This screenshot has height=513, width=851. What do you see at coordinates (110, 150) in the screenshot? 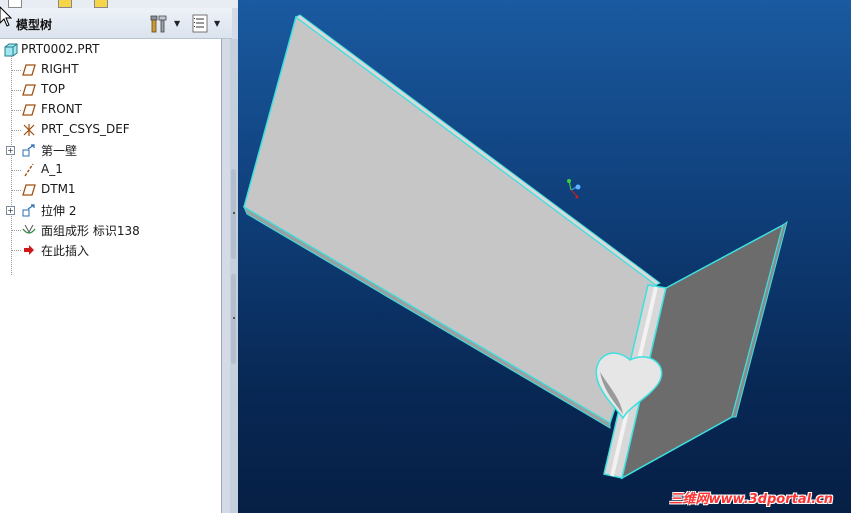
I see `tree-item-first-wall: + 第一壁` at bounding box center [110, 150].